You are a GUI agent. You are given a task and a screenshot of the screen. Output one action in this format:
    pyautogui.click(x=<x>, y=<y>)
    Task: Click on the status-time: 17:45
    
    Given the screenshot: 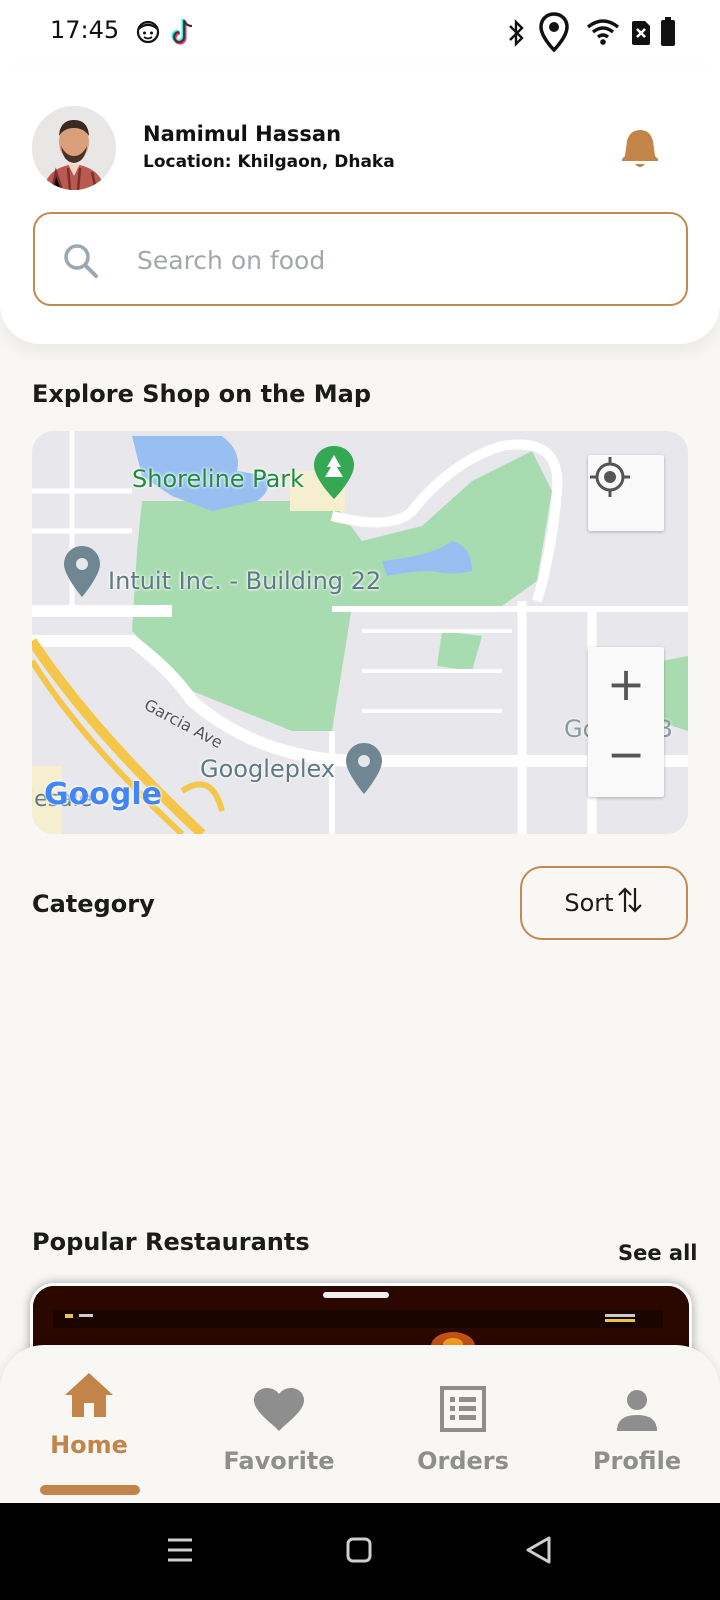 What is the action you would take?
    pyautogui.click(x=85, y=30)
    